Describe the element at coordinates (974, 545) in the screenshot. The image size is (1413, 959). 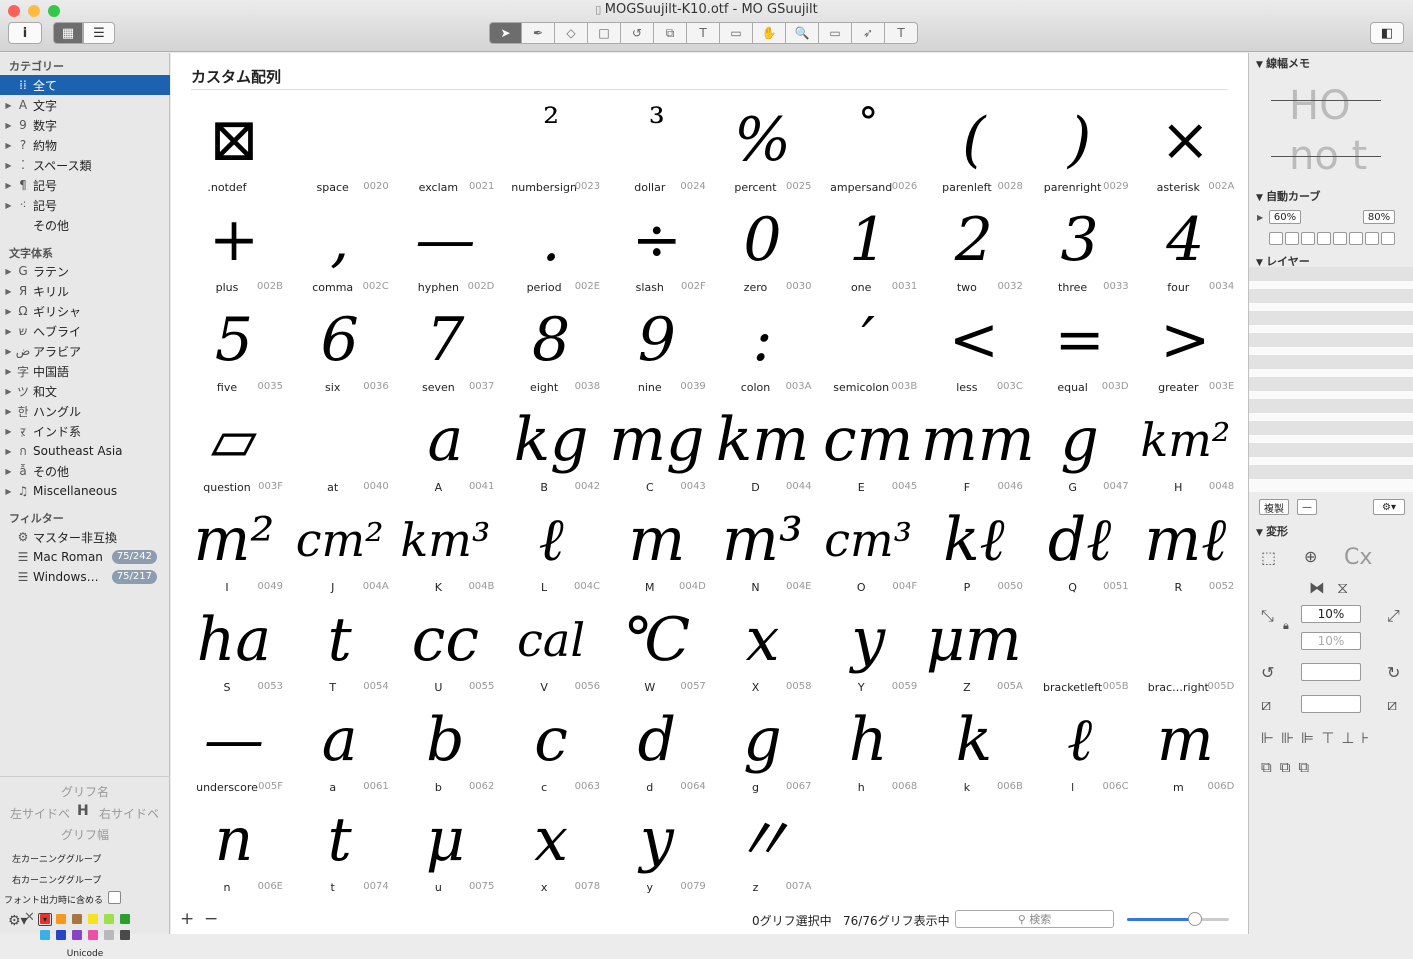
I see `glyph-cell: kℓ P 0050` at that location.